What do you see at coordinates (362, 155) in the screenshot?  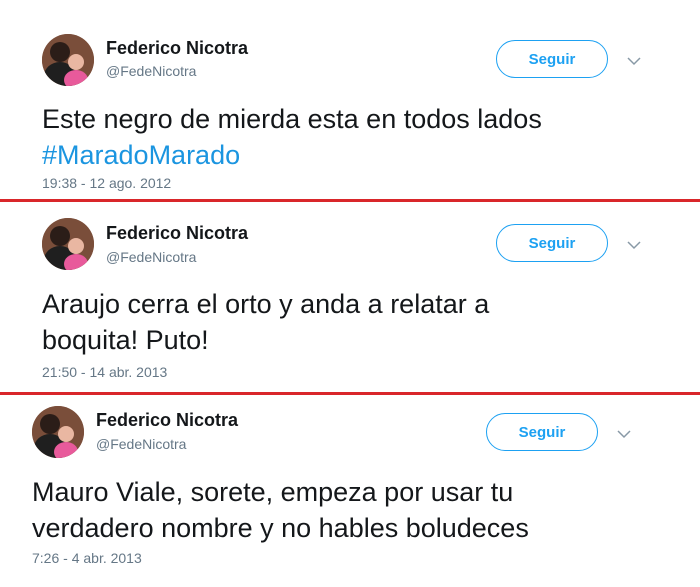 I see `hashtag-link: #MaradoMarado` at bounding box center [362, 155].